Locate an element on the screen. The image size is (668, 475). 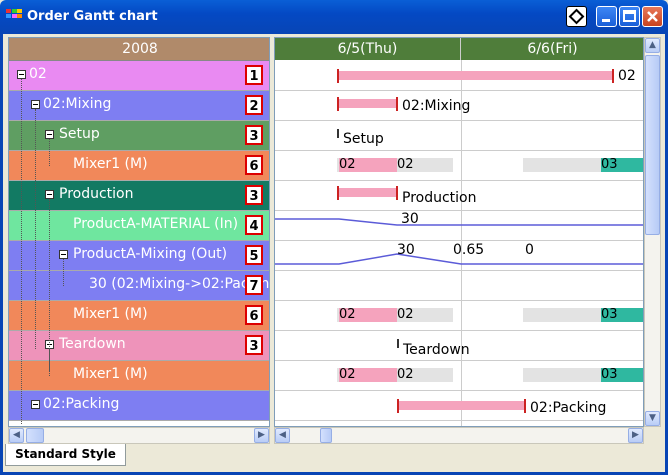
tree-row-label: ProductA-Mixing (Out) is located at coordinates (150, 254).